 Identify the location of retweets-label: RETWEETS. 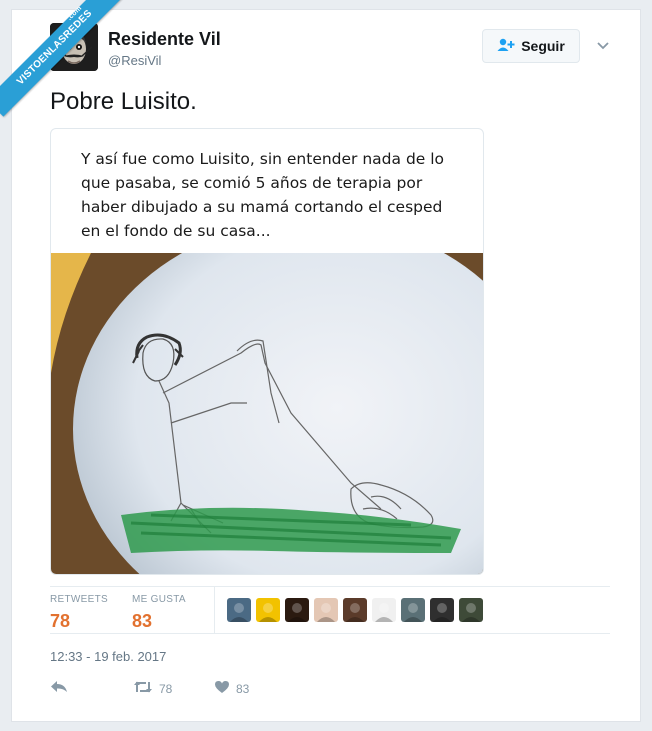
(79, 599).